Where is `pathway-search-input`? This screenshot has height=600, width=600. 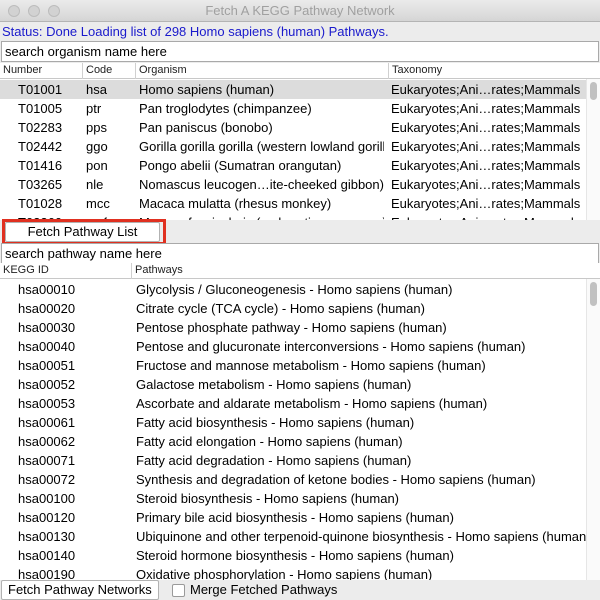
pathway-search-input is located at coordinates (300, 253).